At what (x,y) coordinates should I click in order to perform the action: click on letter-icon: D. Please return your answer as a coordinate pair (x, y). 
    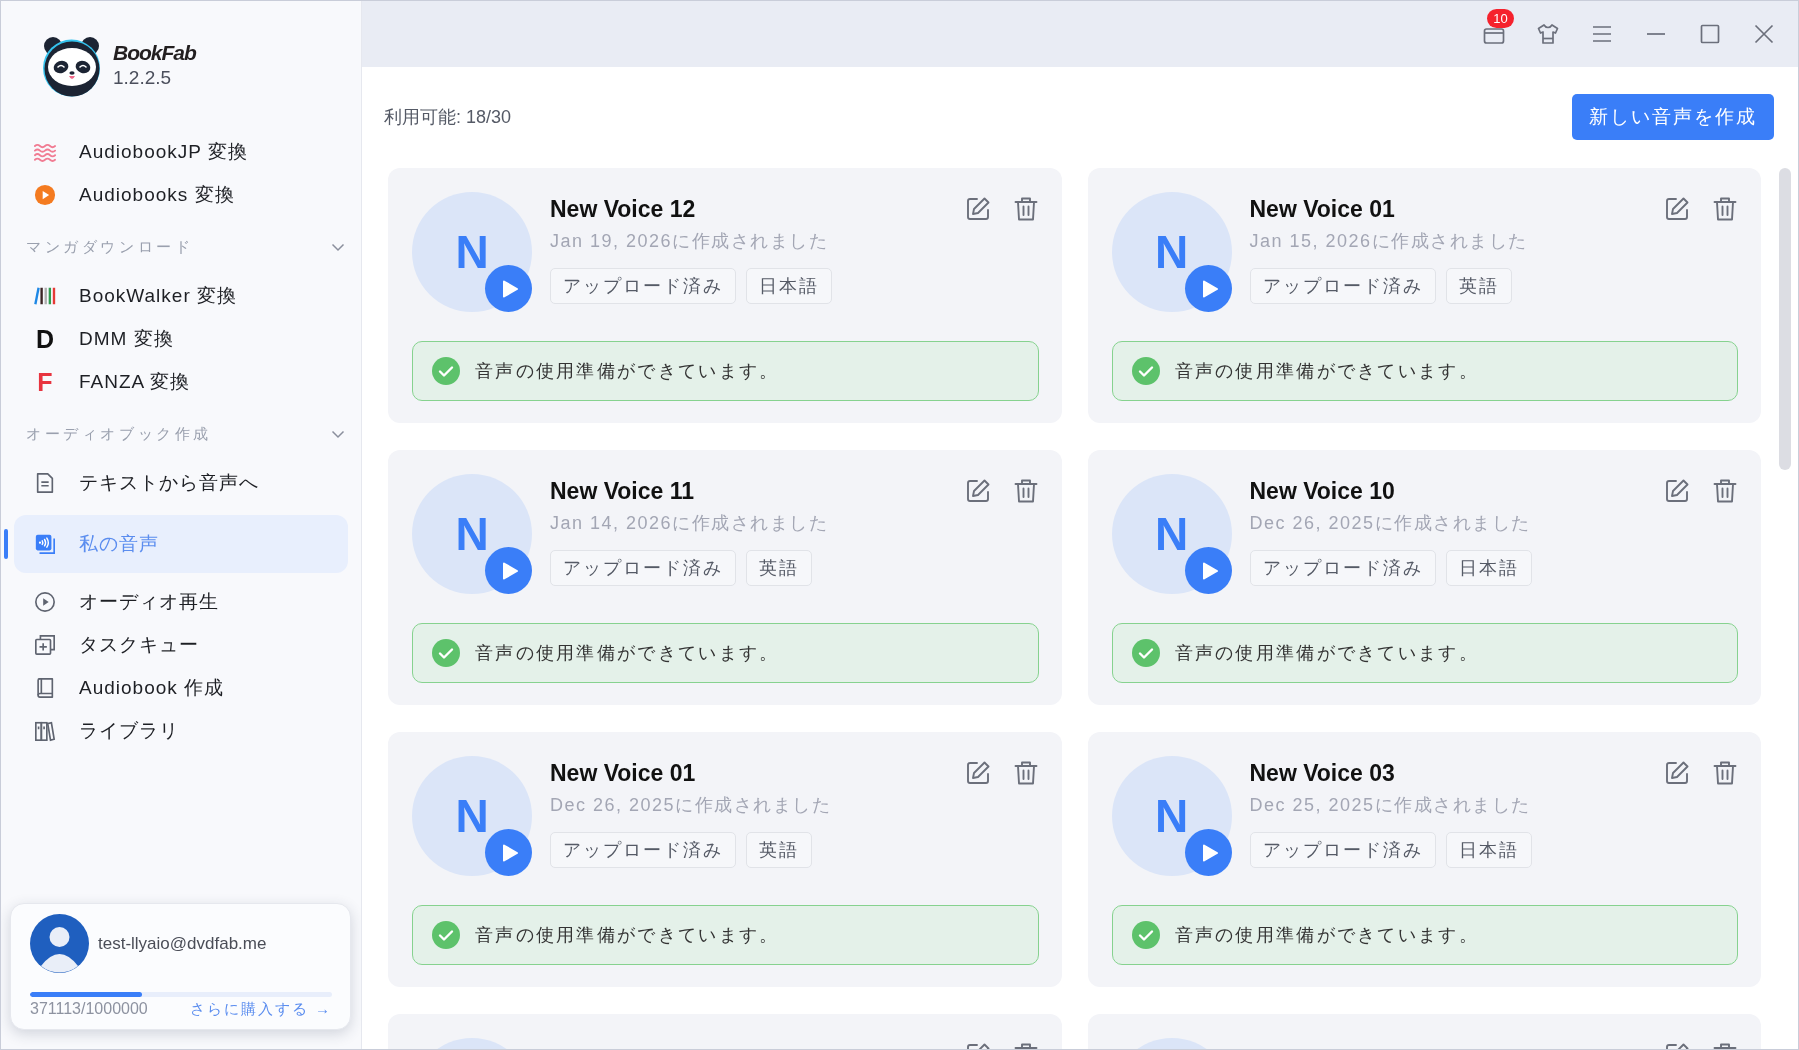
    Looking at the image, I should click on (45, 339).